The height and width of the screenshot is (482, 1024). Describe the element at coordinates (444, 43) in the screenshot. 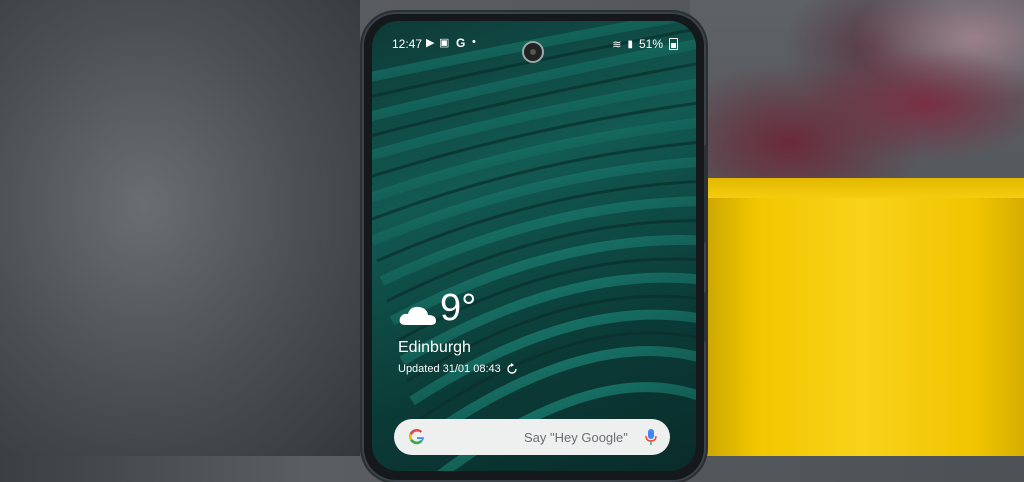

I see `message-icon: ▣` at that location.